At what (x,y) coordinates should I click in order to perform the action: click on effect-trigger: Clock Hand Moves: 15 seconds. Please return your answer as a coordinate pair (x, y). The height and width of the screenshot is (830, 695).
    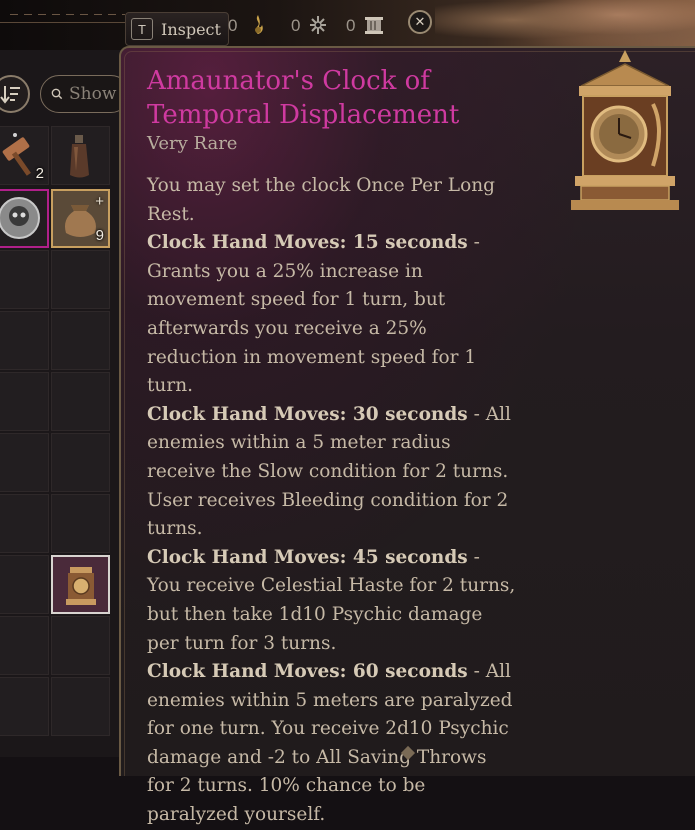
    Looking at the image, I should click on (307, 243).